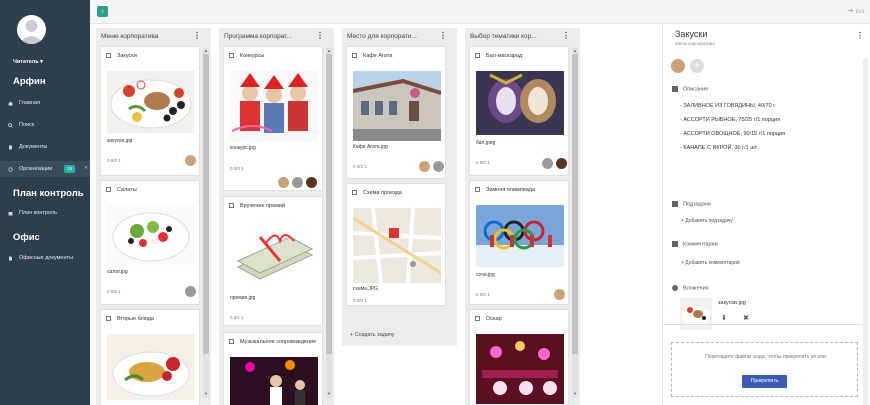 This screenshot has height=405, width=870. What do you see at coordinates (29, 81) in the screenshot?
I see `sidebar-section-arfin: Арфин` at bounding box center [29, 81].